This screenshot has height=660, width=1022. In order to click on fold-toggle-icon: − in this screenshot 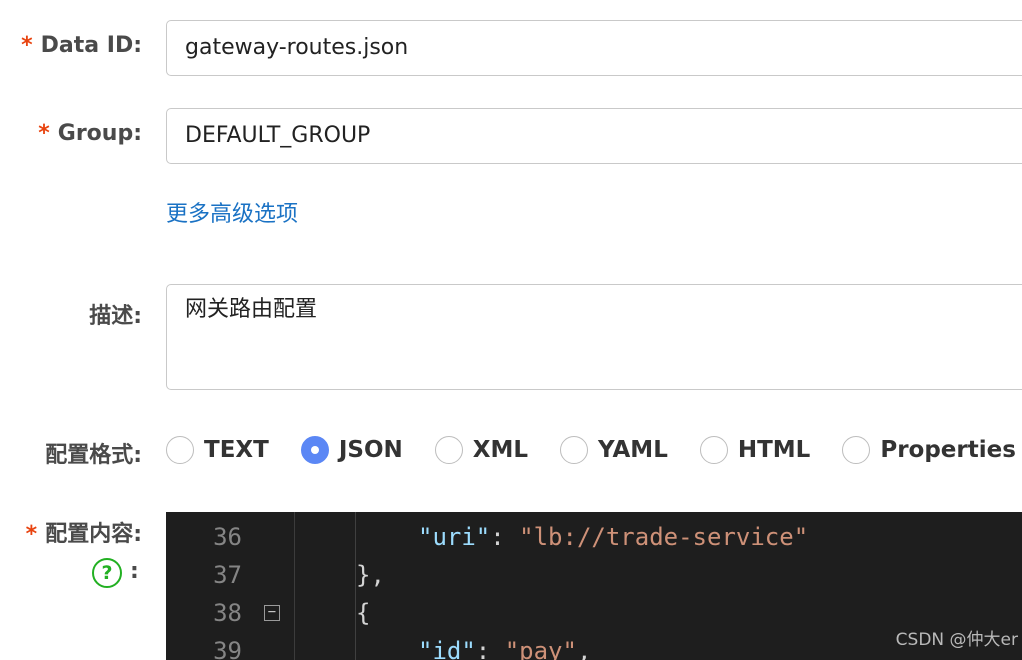, I will do `click(272, 613)`.